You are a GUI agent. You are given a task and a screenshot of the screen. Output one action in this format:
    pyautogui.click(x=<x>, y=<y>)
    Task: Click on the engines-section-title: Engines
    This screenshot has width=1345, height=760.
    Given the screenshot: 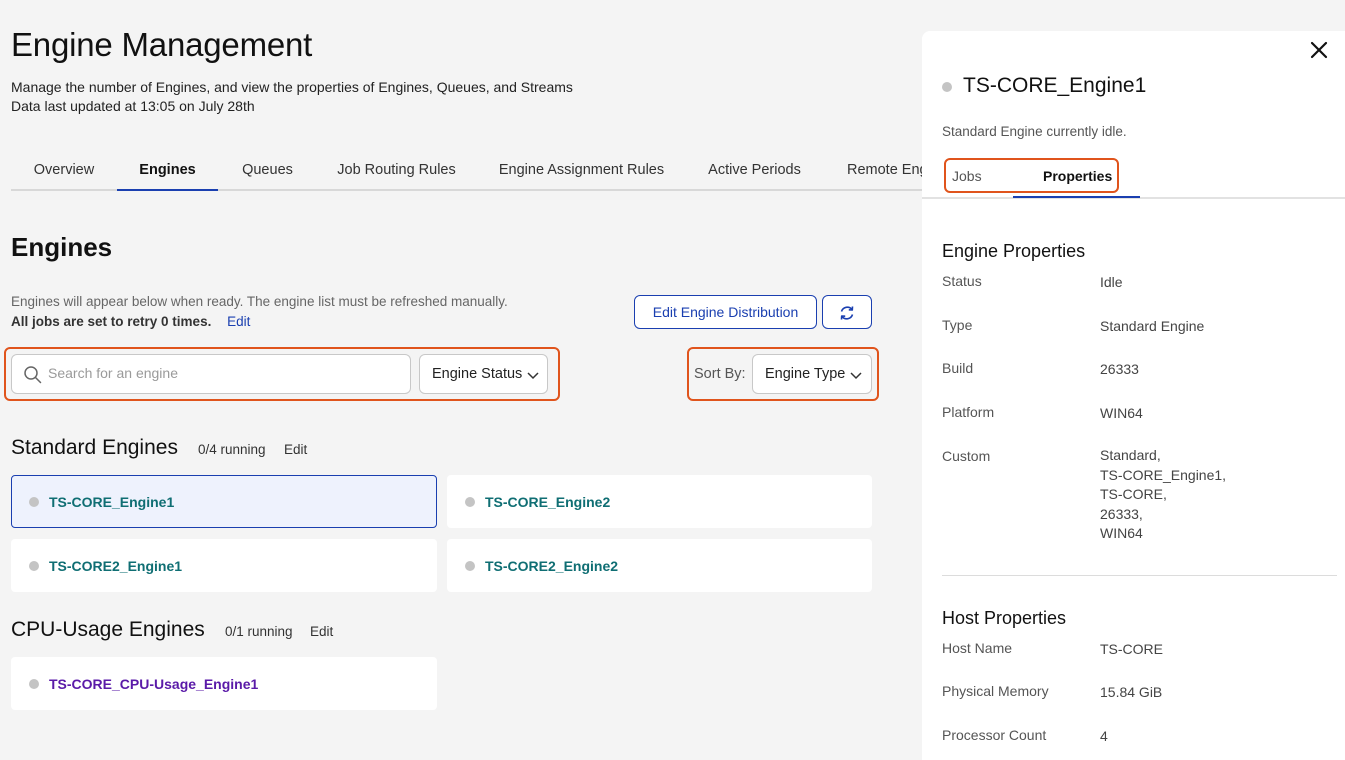 What is the action you would take?
    pyautogui.click(x=62, y=247)
    